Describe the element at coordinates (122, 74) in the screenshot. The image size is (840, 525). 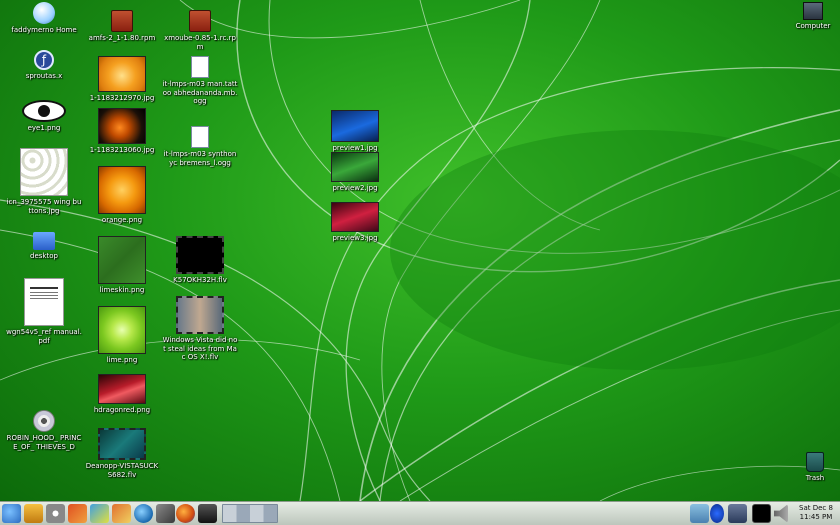
I see `orange-thumbnail-icon` at that location.